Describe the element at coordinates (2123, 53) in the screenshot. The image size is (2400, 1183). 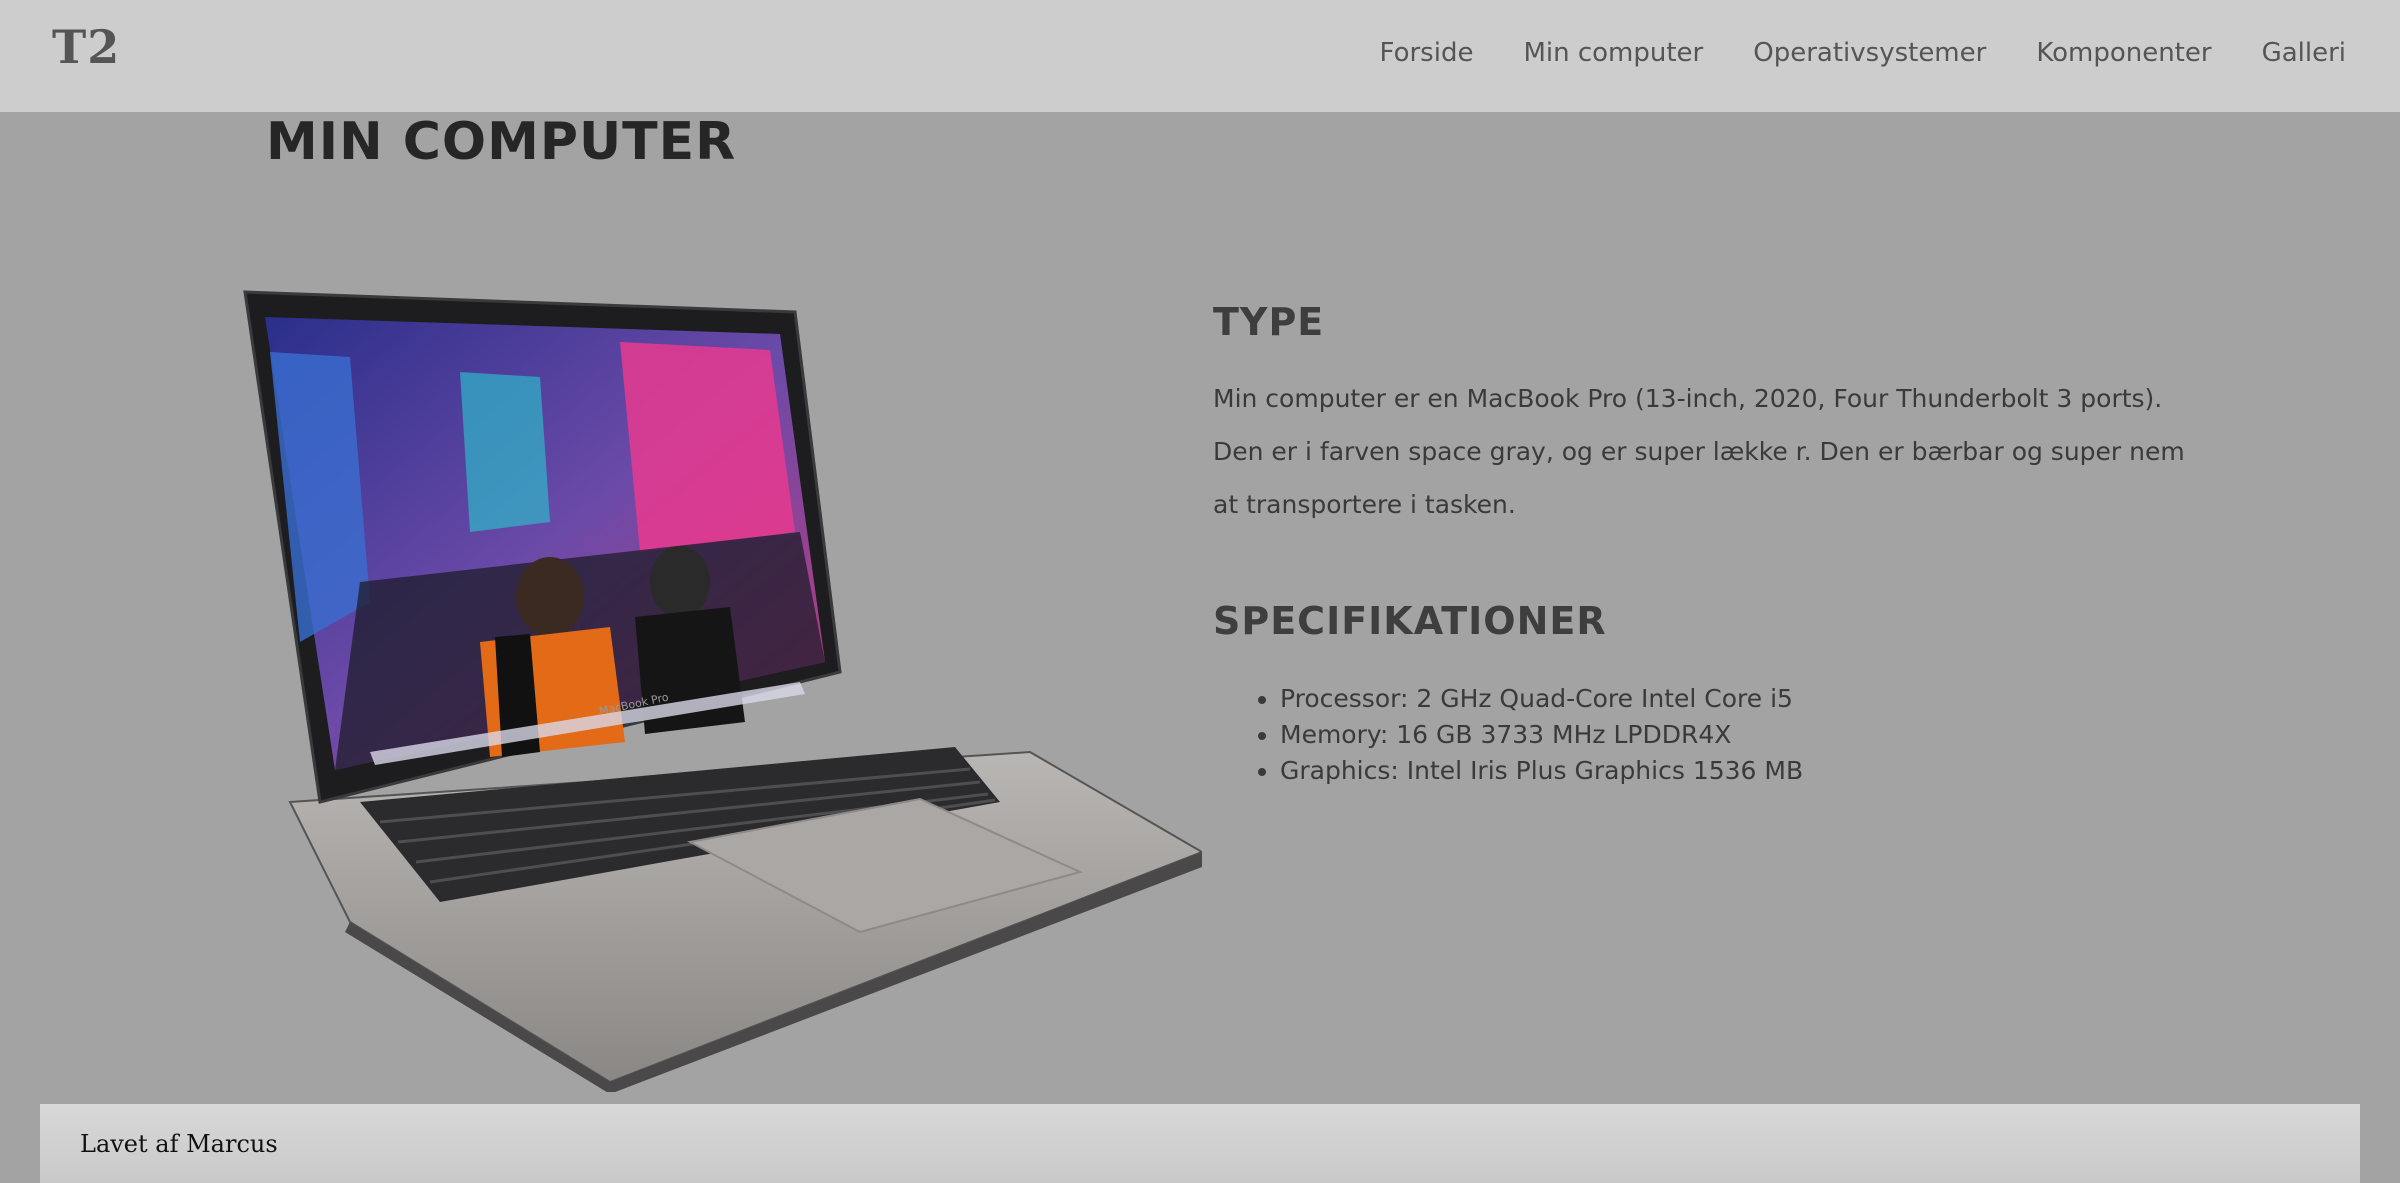
I see `nav-komponenter: Komponenter` at that location.